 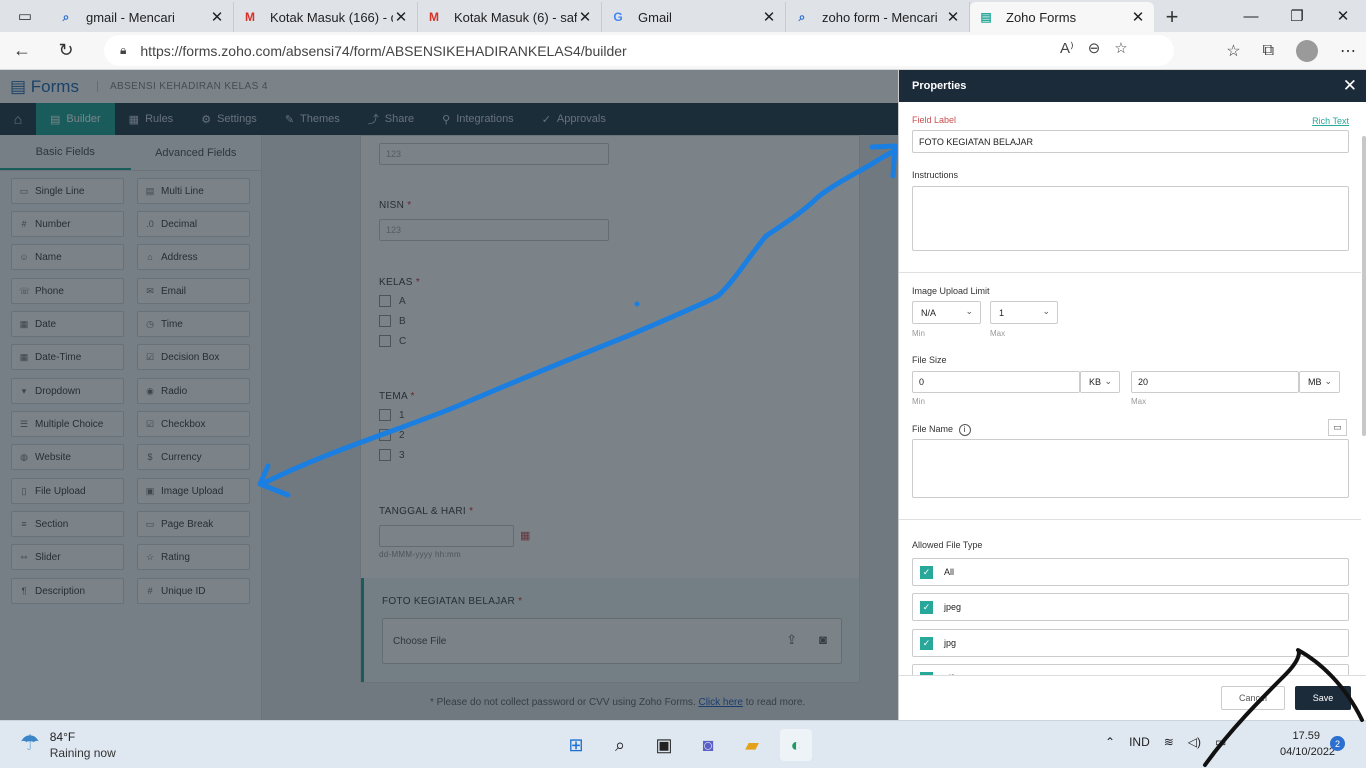 What do you see at coordinates (1067, 48) in the screenshot?
I see `read-aloud-icon: A⁾` at bounding box center [1067, 48].